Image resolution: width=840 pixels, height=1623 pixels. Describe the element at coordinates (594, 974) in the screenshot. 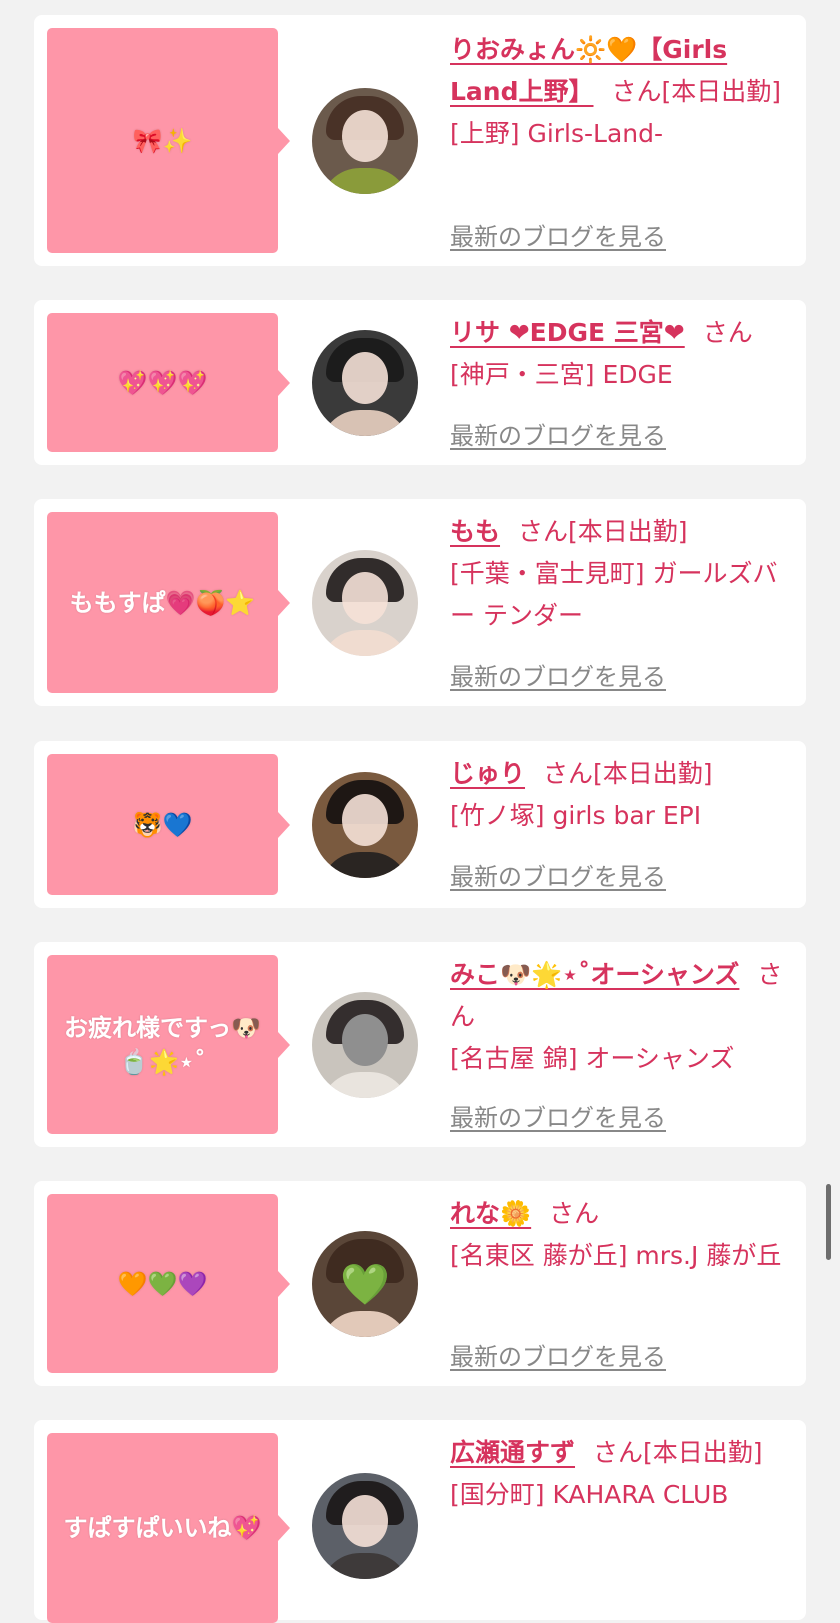

I see `girl-name-link: みこ🐶🌟⋆˚オーシャンズ` at that location.